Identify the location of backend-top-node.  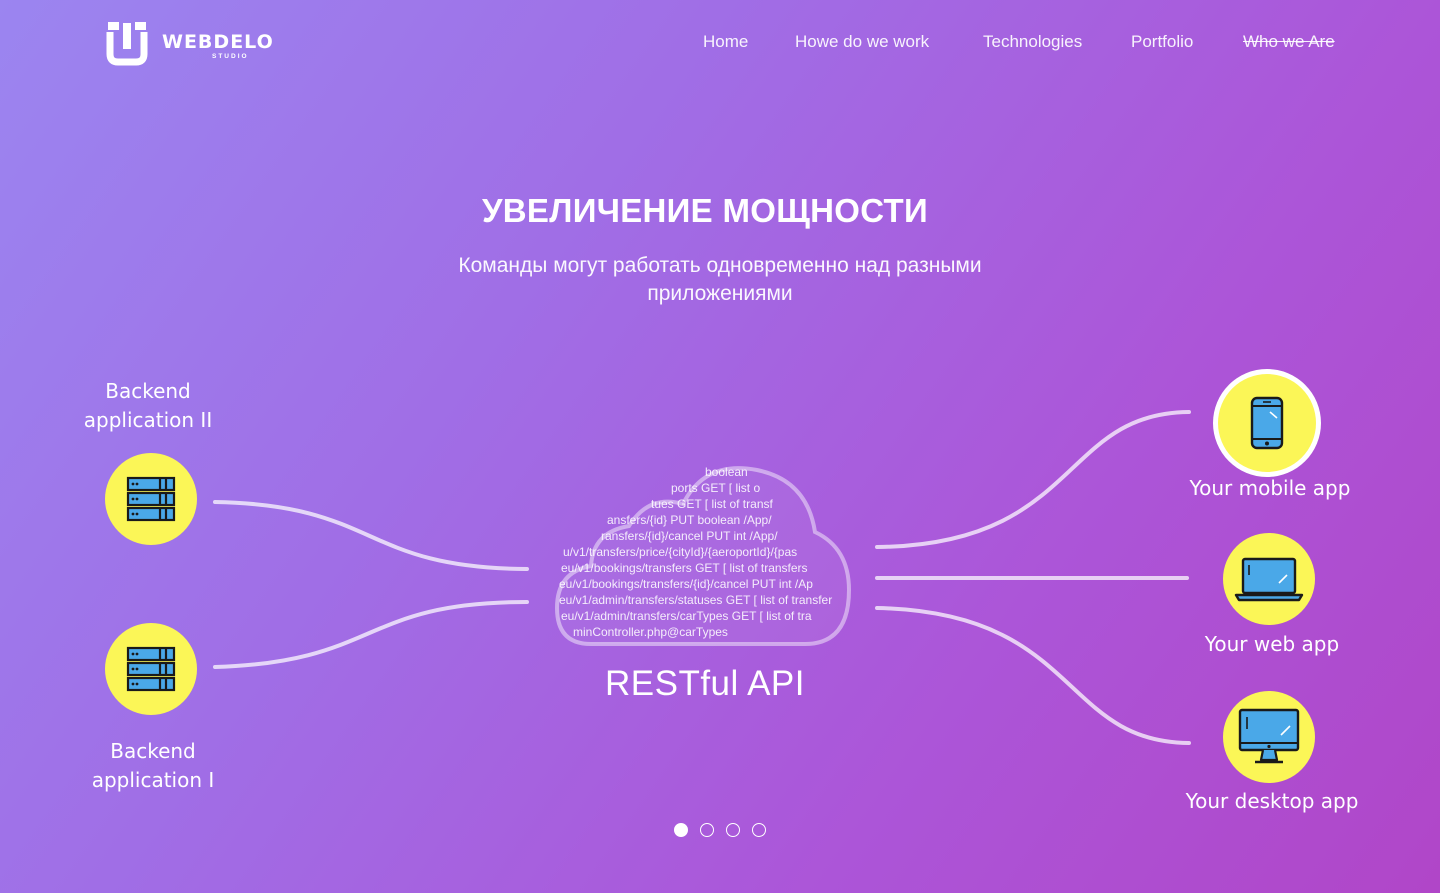
(151, 499).